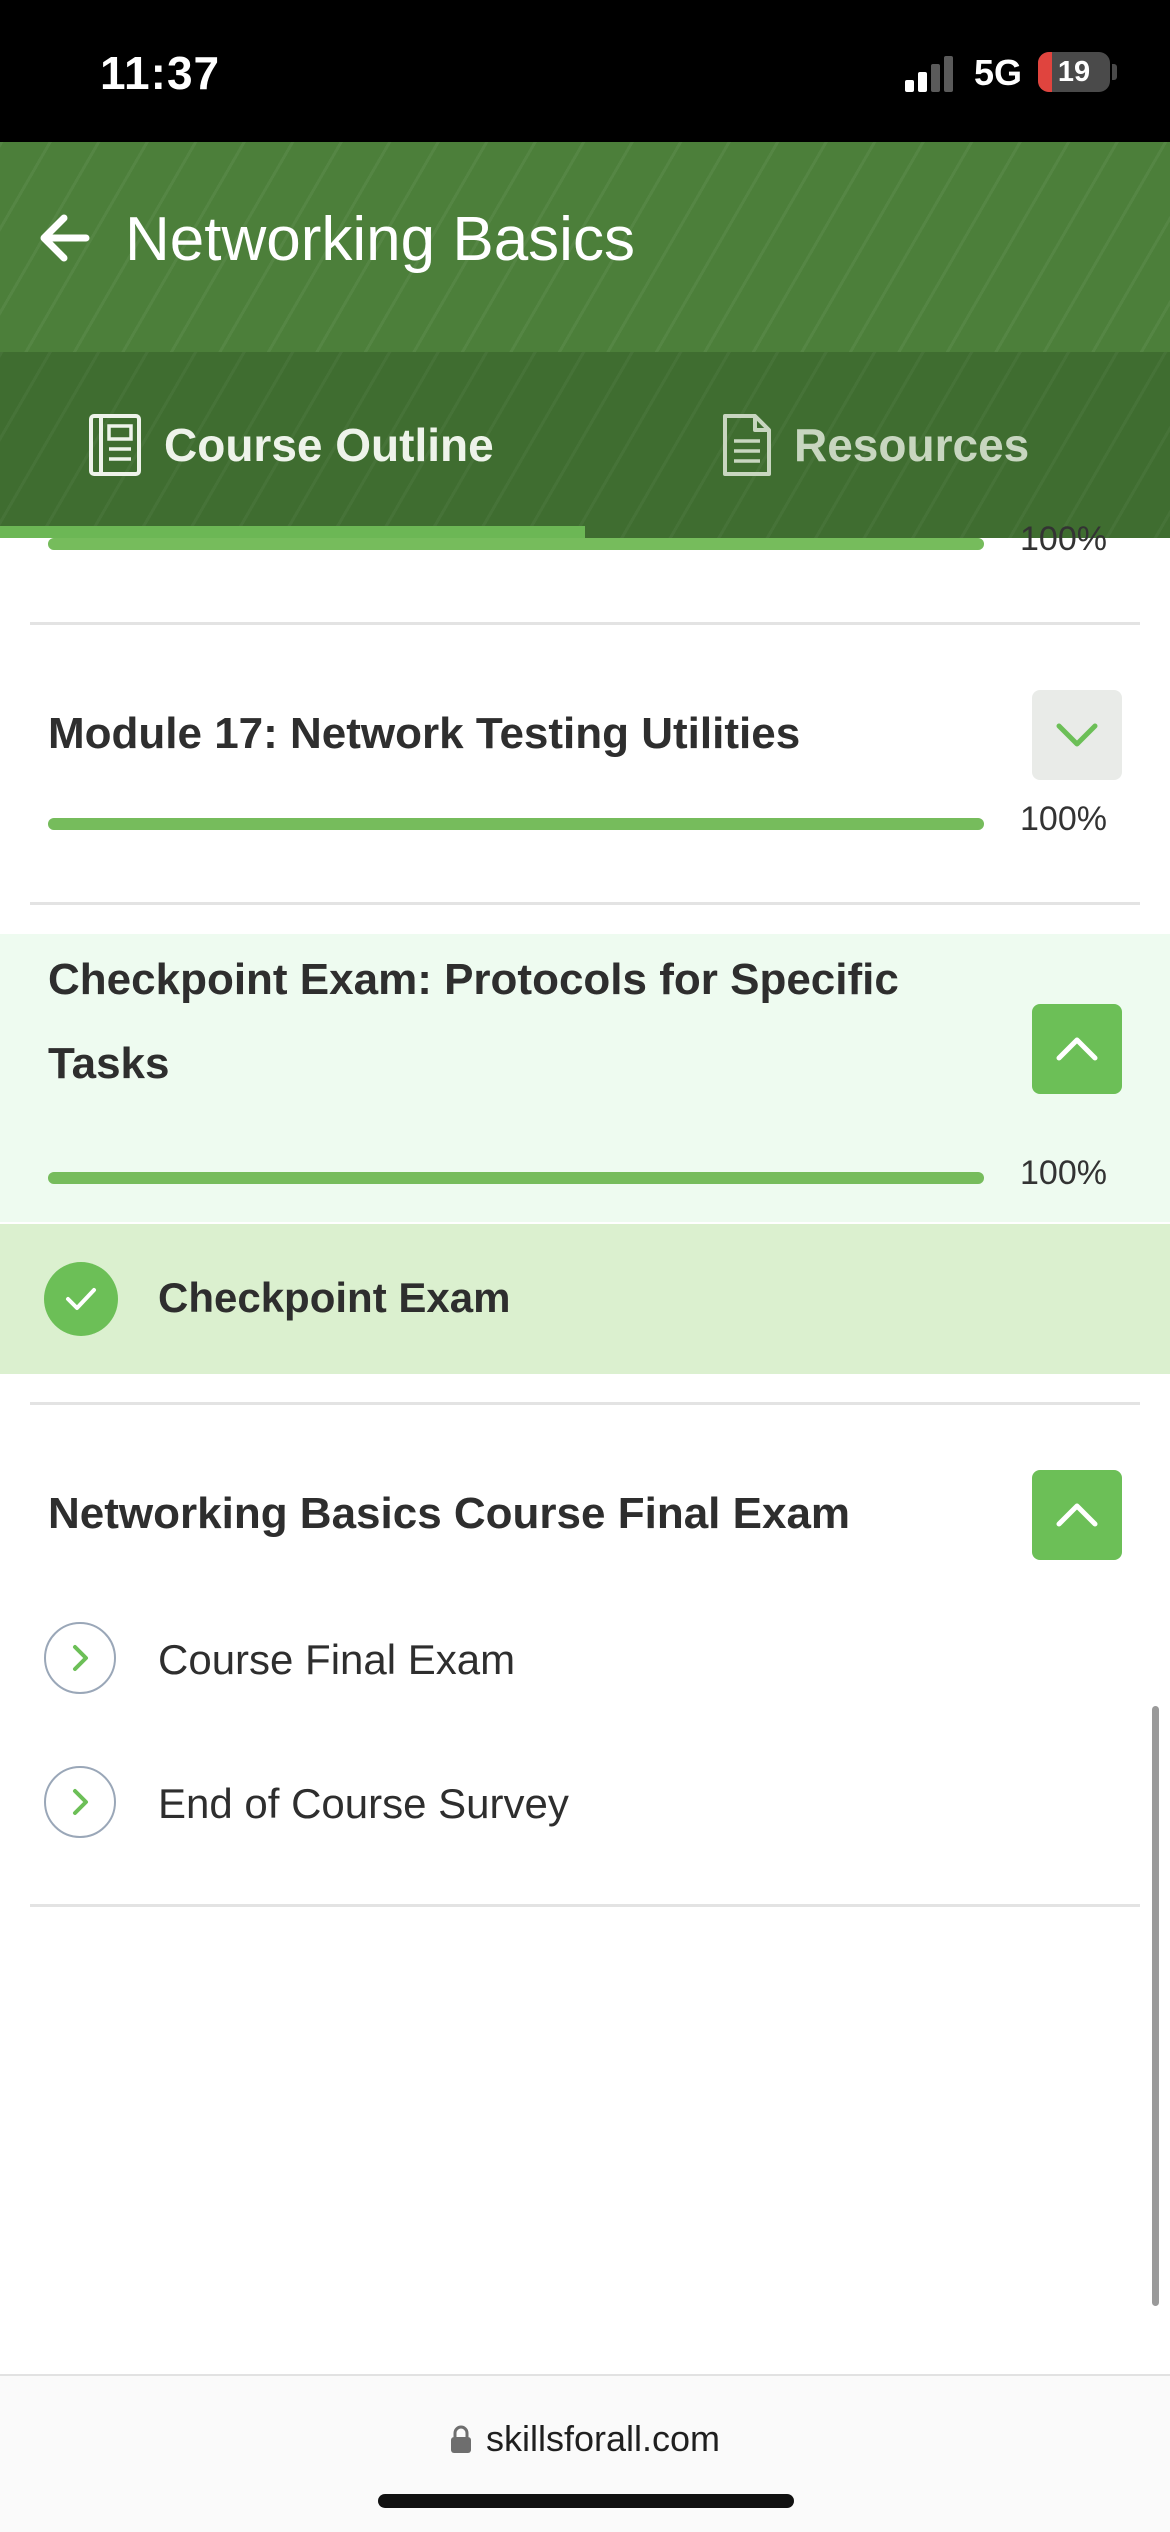 This screenshot has width=1170, height=2532. Describe the element at coordinates (460, 2439) in the screenshot. I see `lock-icon` at that location.